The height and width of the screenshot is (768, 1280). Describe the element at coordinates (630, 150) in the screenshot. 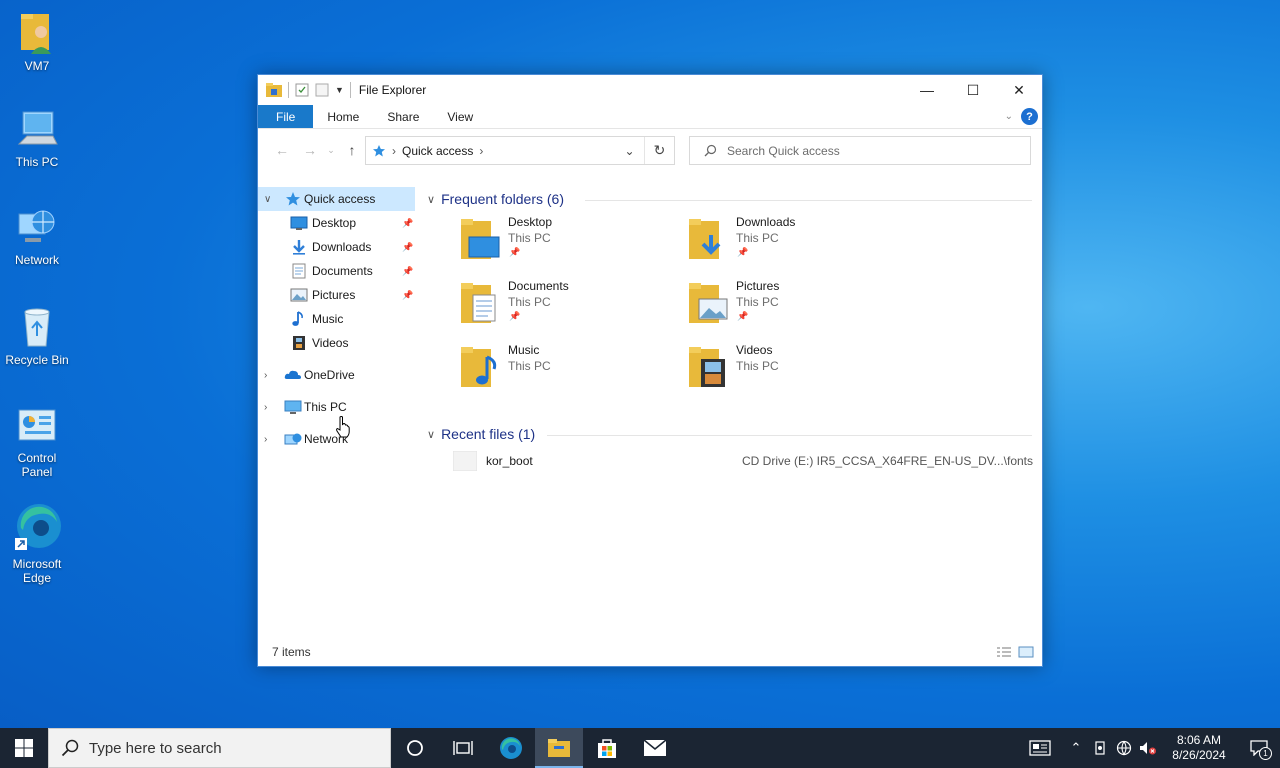

I see `address-dropdown-chevron-icon: ⌄` at that location.